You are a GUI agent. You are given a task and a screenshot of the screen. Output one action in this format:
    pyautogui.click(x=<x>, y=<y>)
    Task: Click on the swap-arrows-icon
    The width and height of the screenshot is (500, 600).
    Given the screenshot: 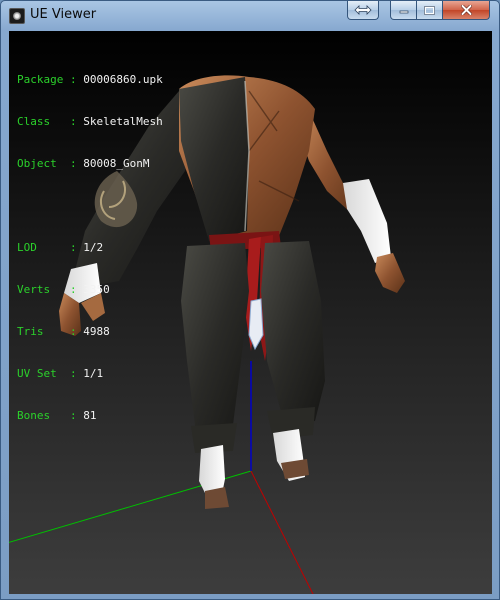 What is the action you would take?
    pyautogui.click(x=363, y=10)
    